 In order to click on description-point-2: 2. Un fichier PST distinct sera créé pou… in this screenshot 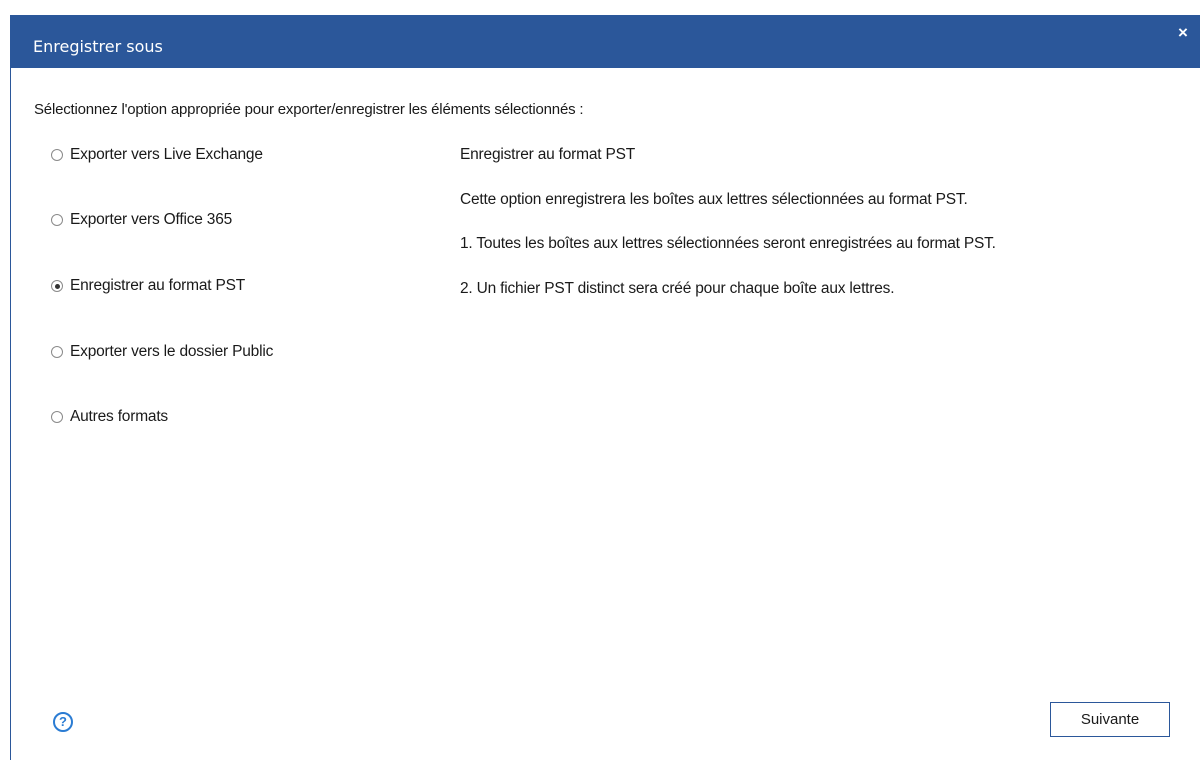, I will do `click(677, 288)`.